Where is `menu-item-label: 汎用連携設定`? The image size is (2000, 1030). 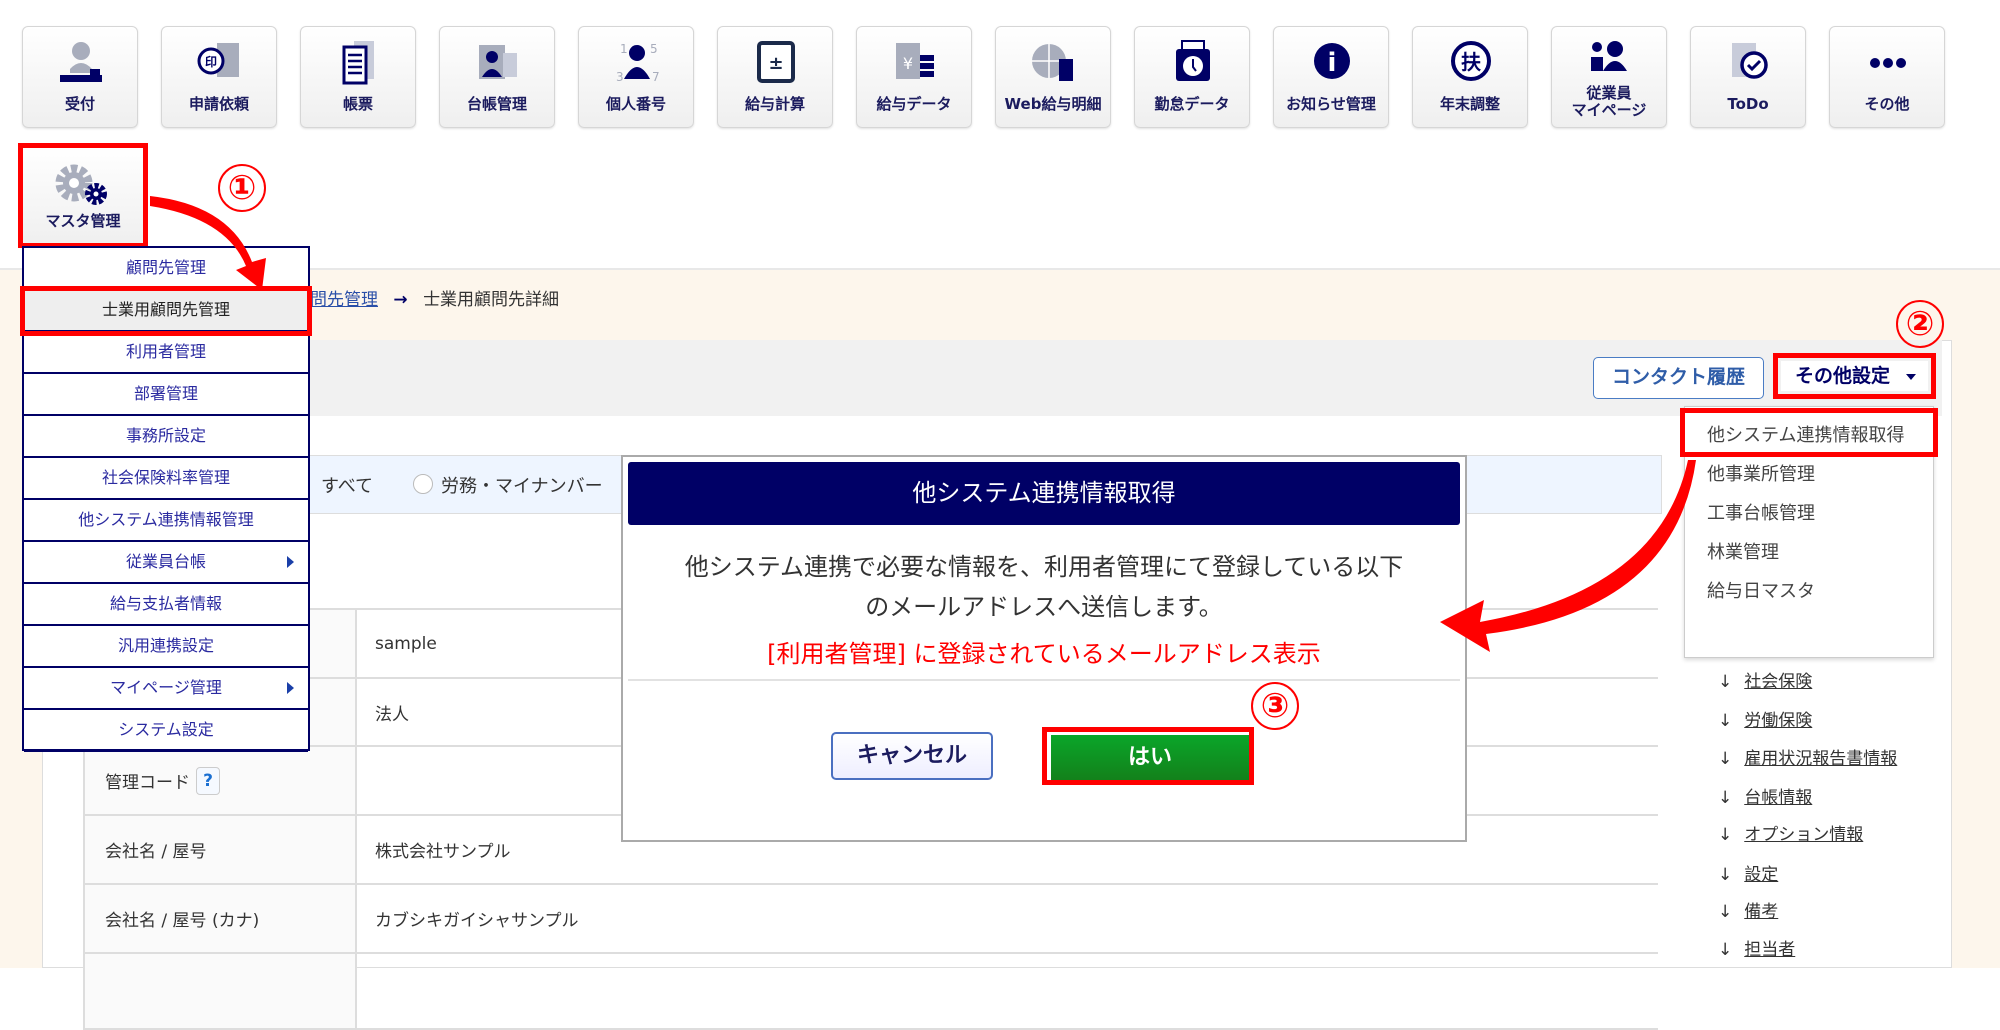 menu-item-label: 汎用連携設定 is located at coordinates (165, 645).